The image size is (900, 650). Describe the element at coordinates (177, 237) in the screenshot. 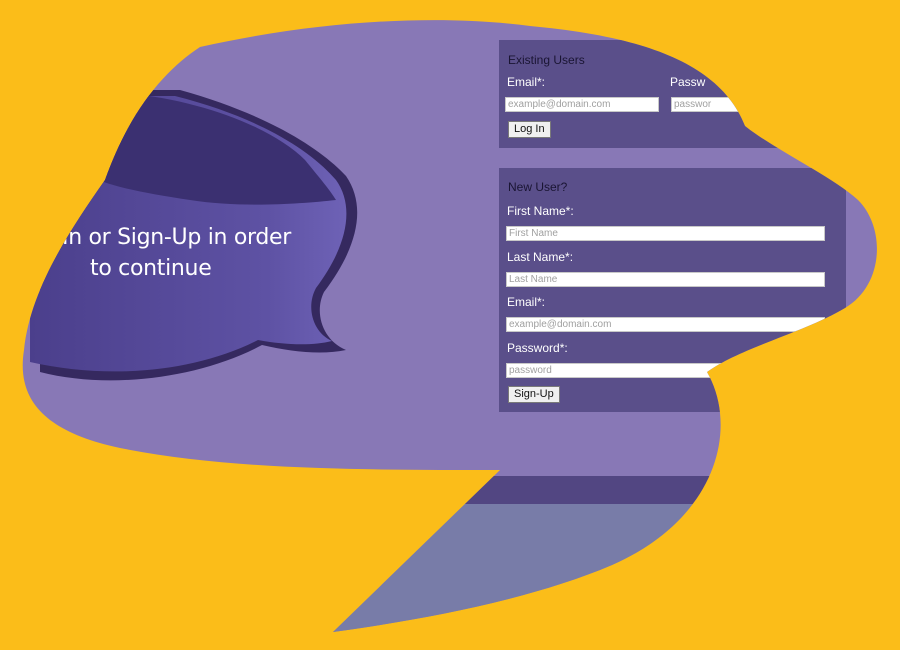

I see `prompt-text-line-1: In or Sign-Up in order` at that location.